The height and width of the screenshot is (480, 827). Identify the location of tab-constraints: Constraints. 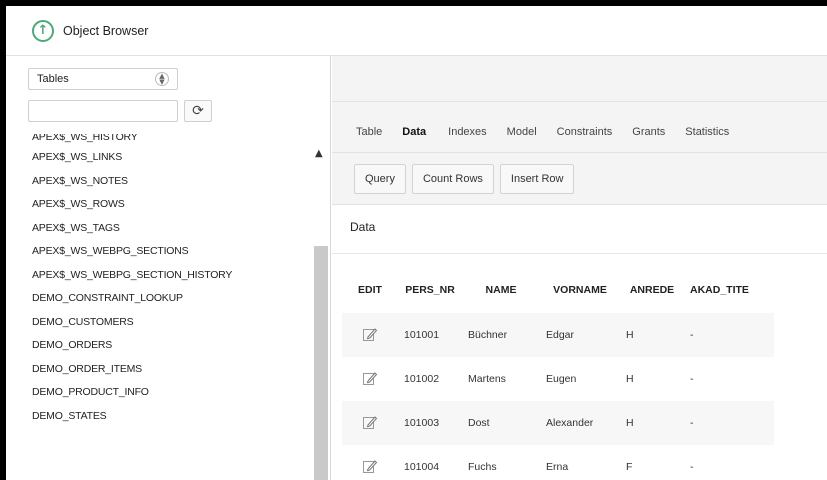
(585, 132).